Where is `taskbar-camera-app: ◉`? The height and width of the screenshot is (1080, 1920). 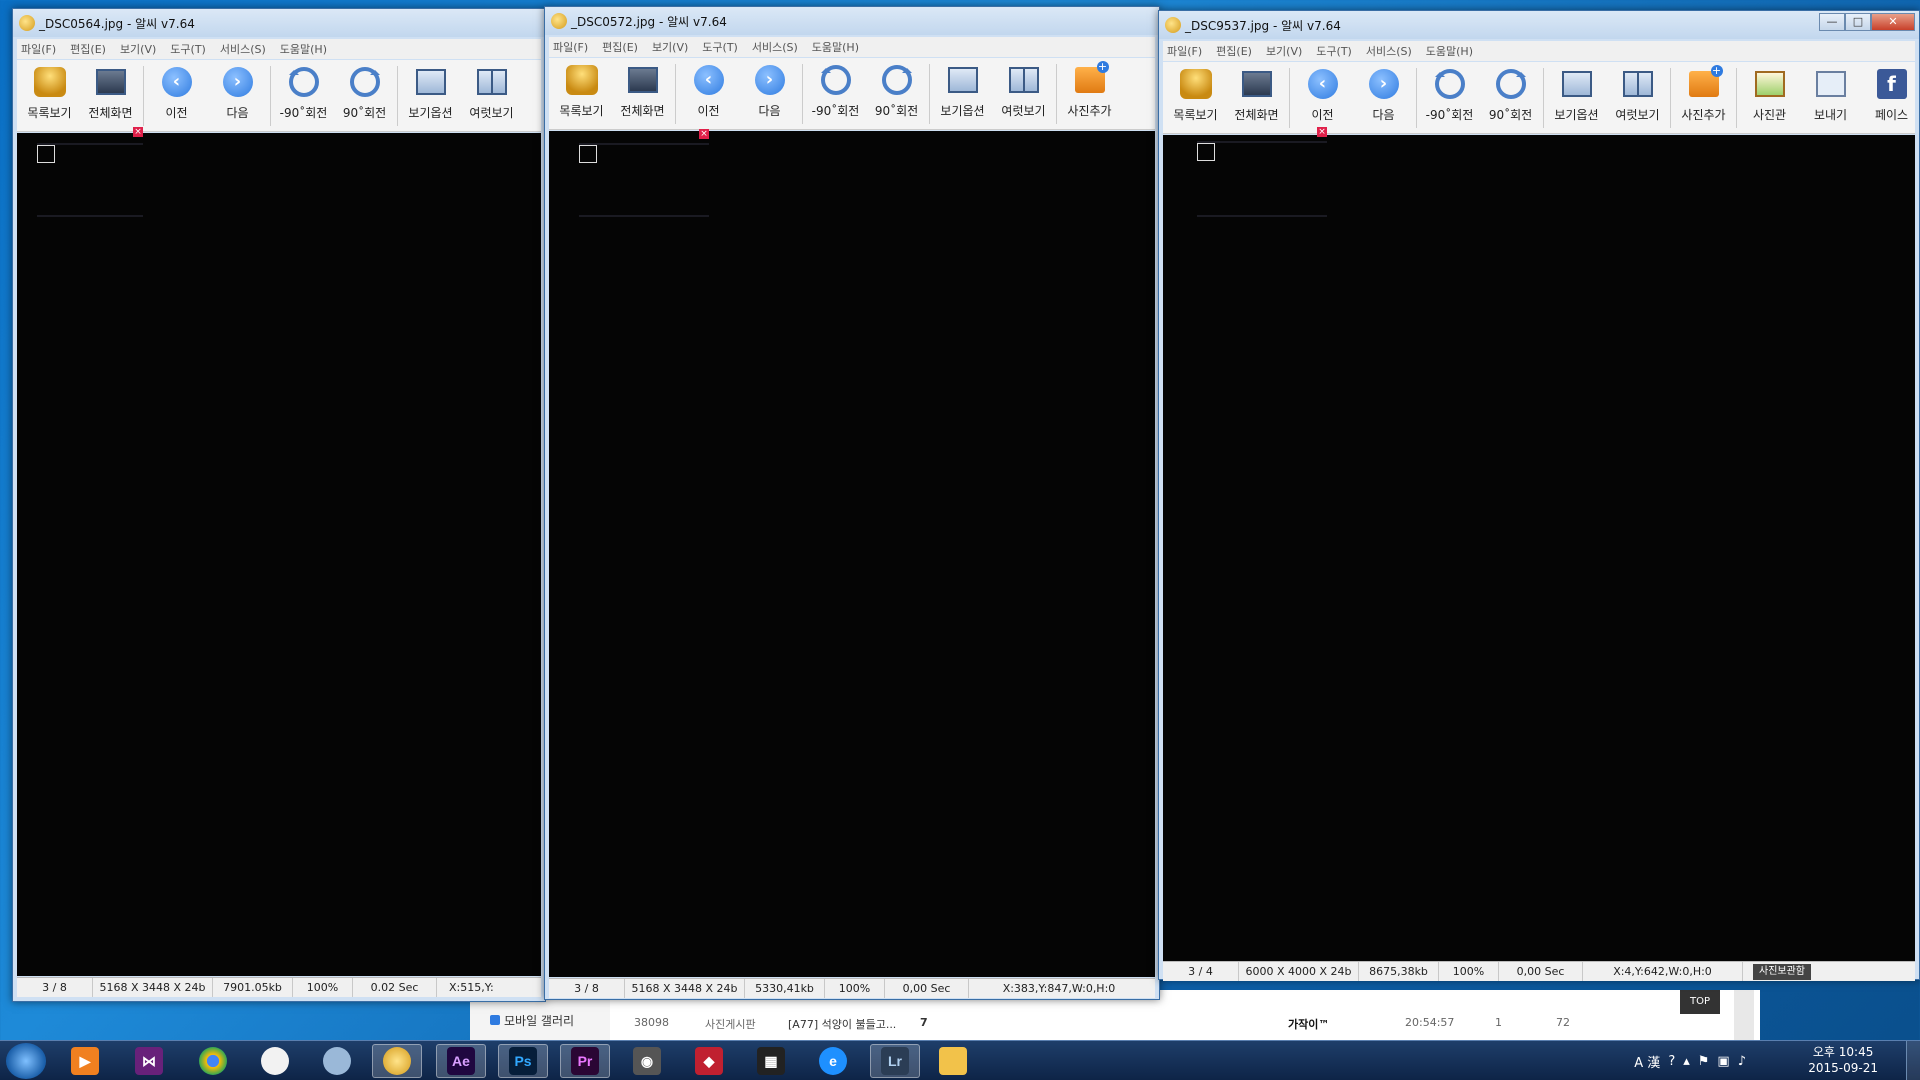 taskbar-camera-app: ◉ is located at coordinates (647, 1061).